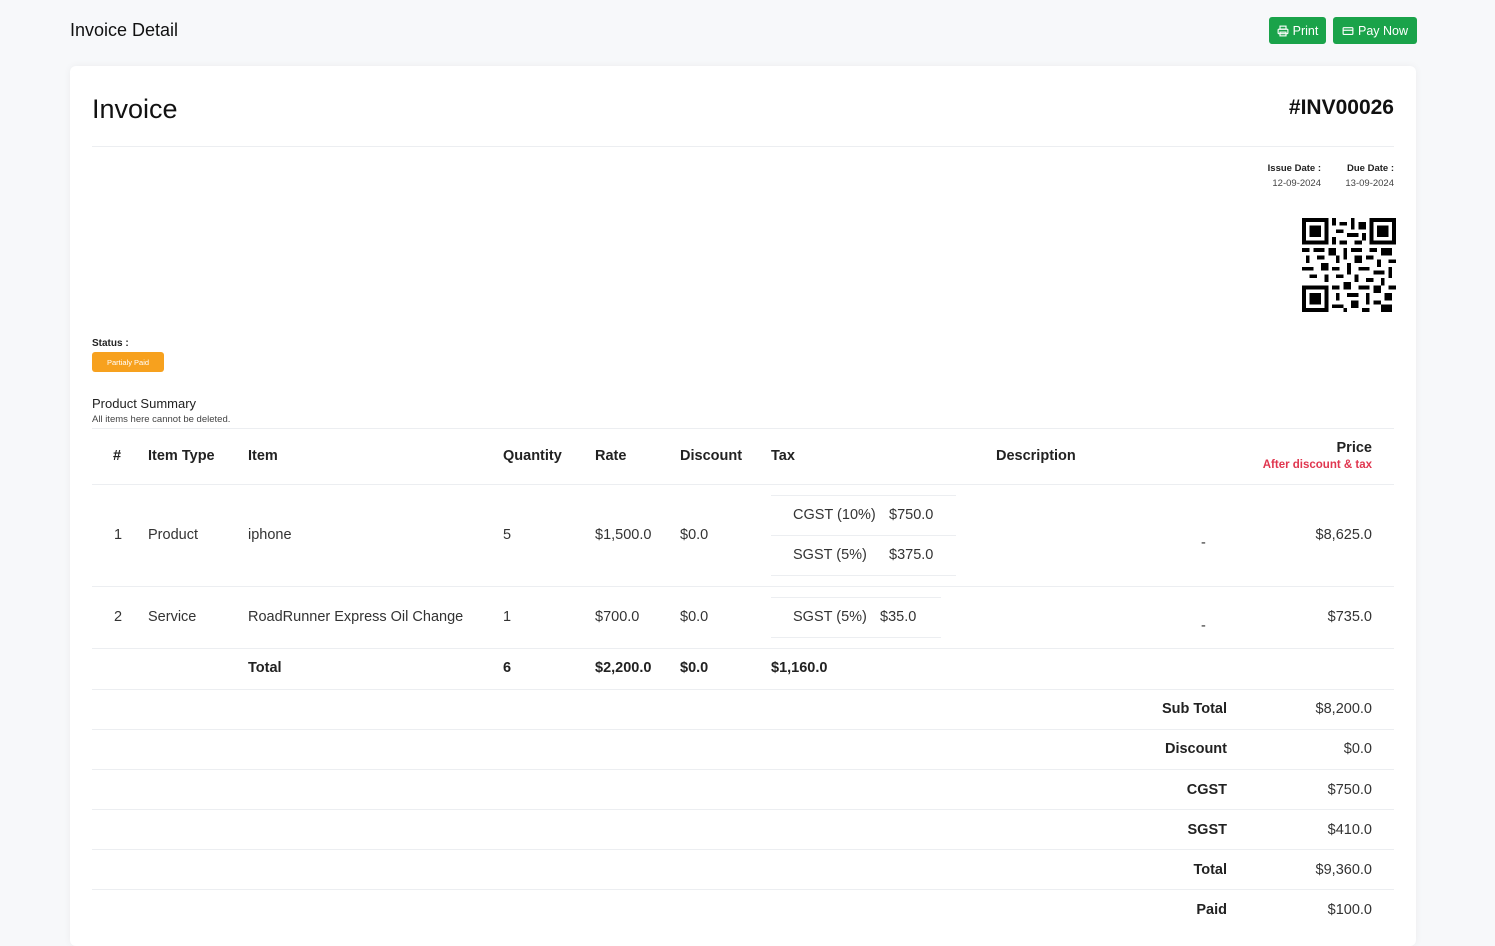 Image resolution: width=1495 pixels, height=946 pixels. I want to click on row-item: iphone, so click(270, 535).